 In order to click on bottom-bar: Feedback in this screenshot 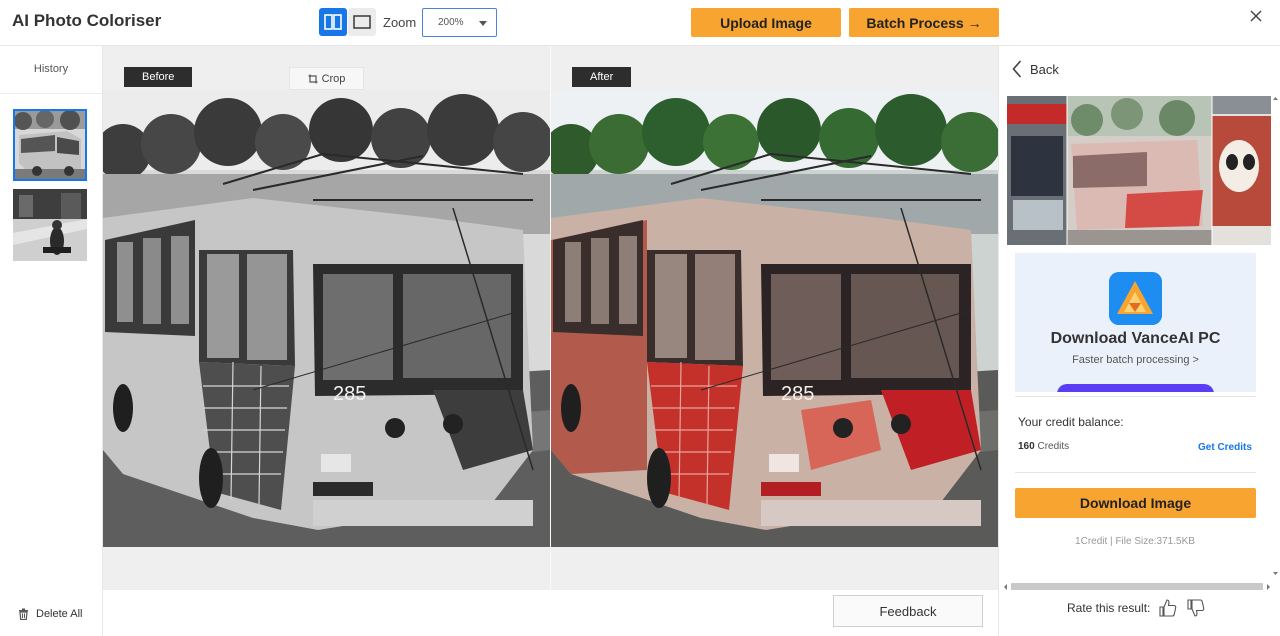, I will do `click(550, 613)`.